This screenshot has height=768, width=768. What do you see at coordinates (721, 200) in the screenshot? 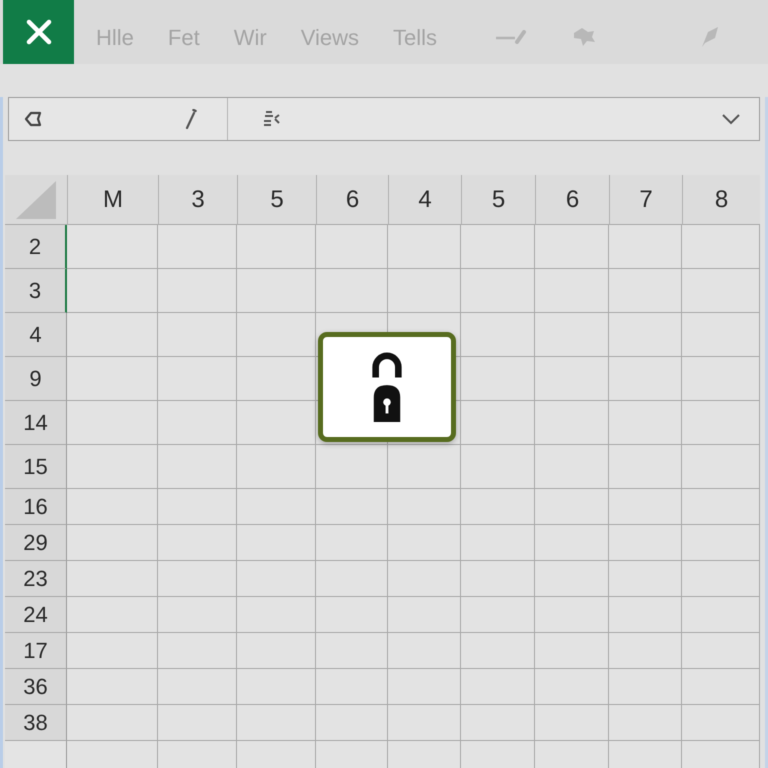
I see `column-header: 8` at bounding box center [721, 200].